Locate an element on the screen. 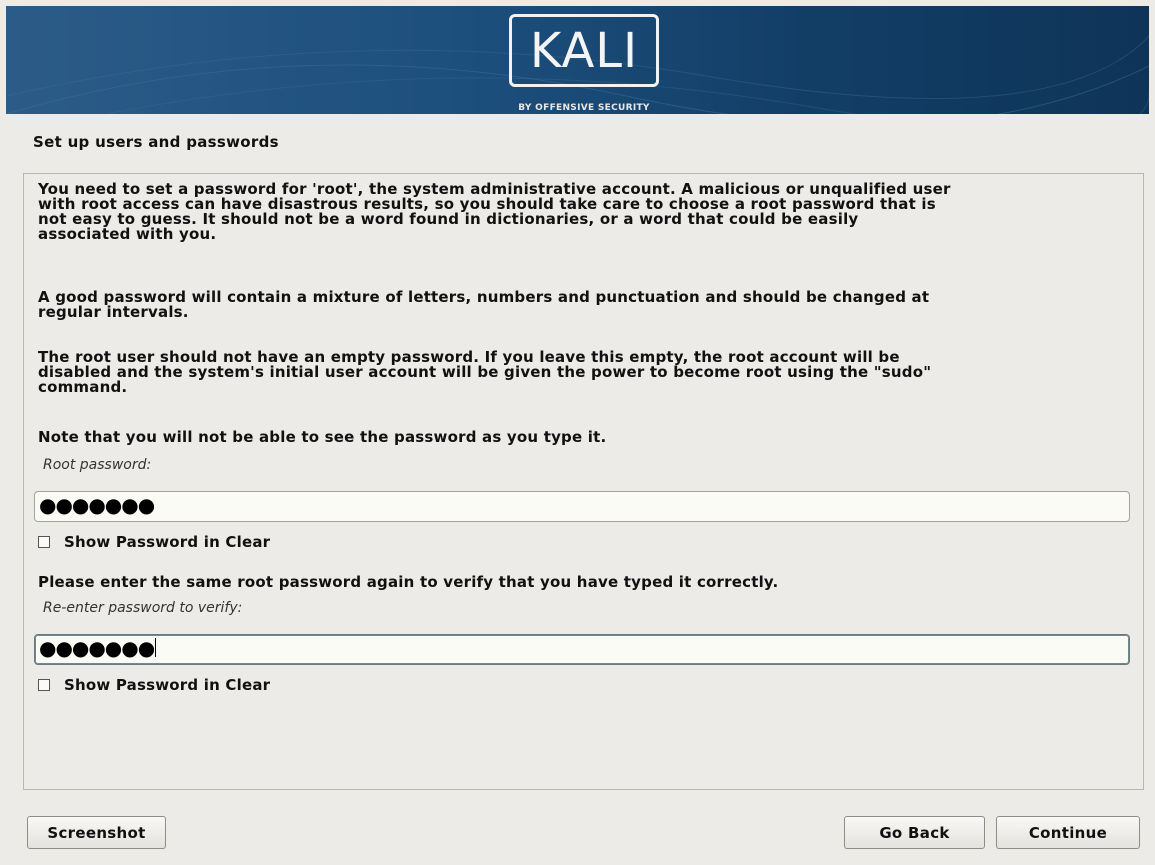  verify-password-input: ●●●●●●● is located at coordinates (582, 649).